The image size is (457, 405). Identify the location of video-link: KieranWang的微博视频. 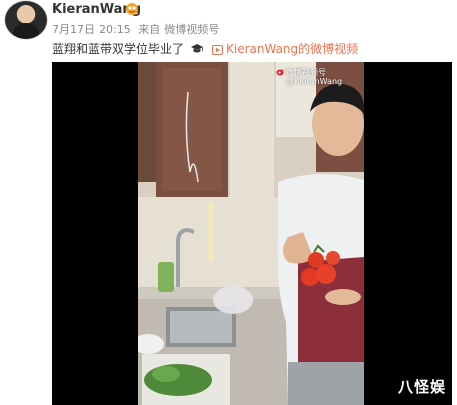
(285, 48).